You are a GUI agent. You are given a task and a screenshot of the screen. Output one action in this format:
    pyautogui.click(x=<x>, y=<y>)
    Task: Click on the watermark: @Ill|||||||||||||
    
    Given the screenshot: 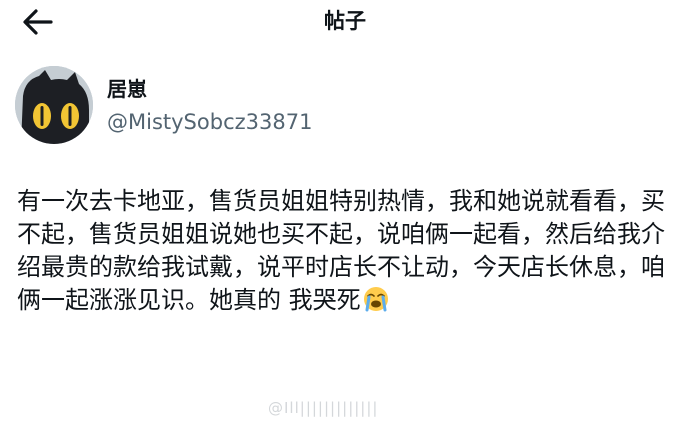 What is the action you would take?
    pyautogui.click(x=323, y=408)
    